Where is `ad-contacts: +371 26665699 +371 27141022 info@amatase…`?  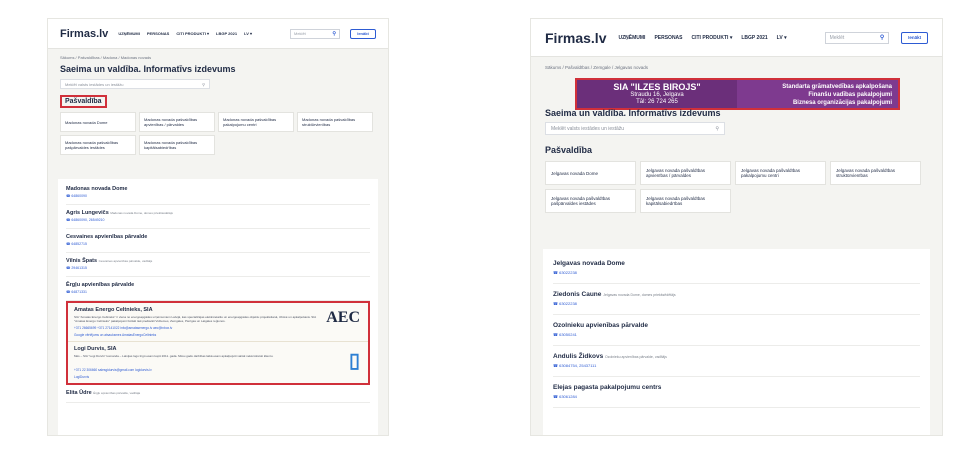
ad-contacts: +371 26665699 +371 27141022 info@amatase… is located at coordinates (218, 328).